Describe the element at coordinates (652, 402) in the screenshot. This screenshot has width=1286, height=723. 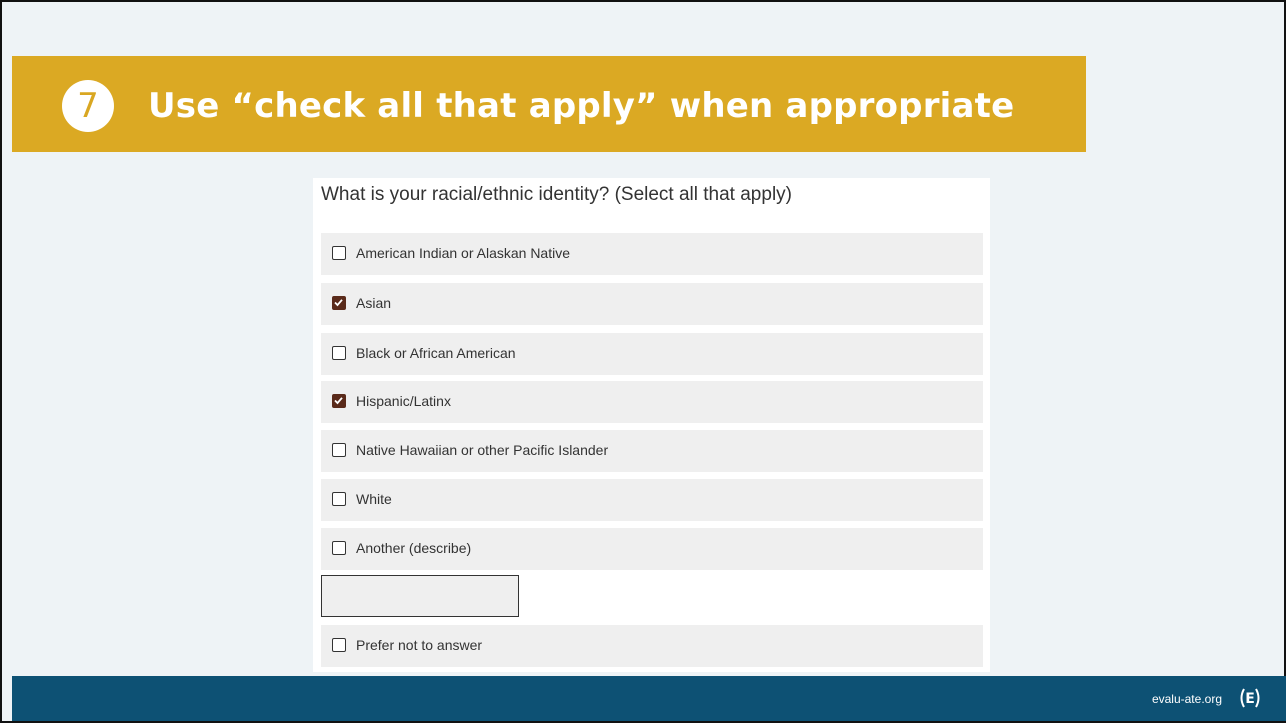
I see `option-hispanic: Hispanic/Latinx` at that location.